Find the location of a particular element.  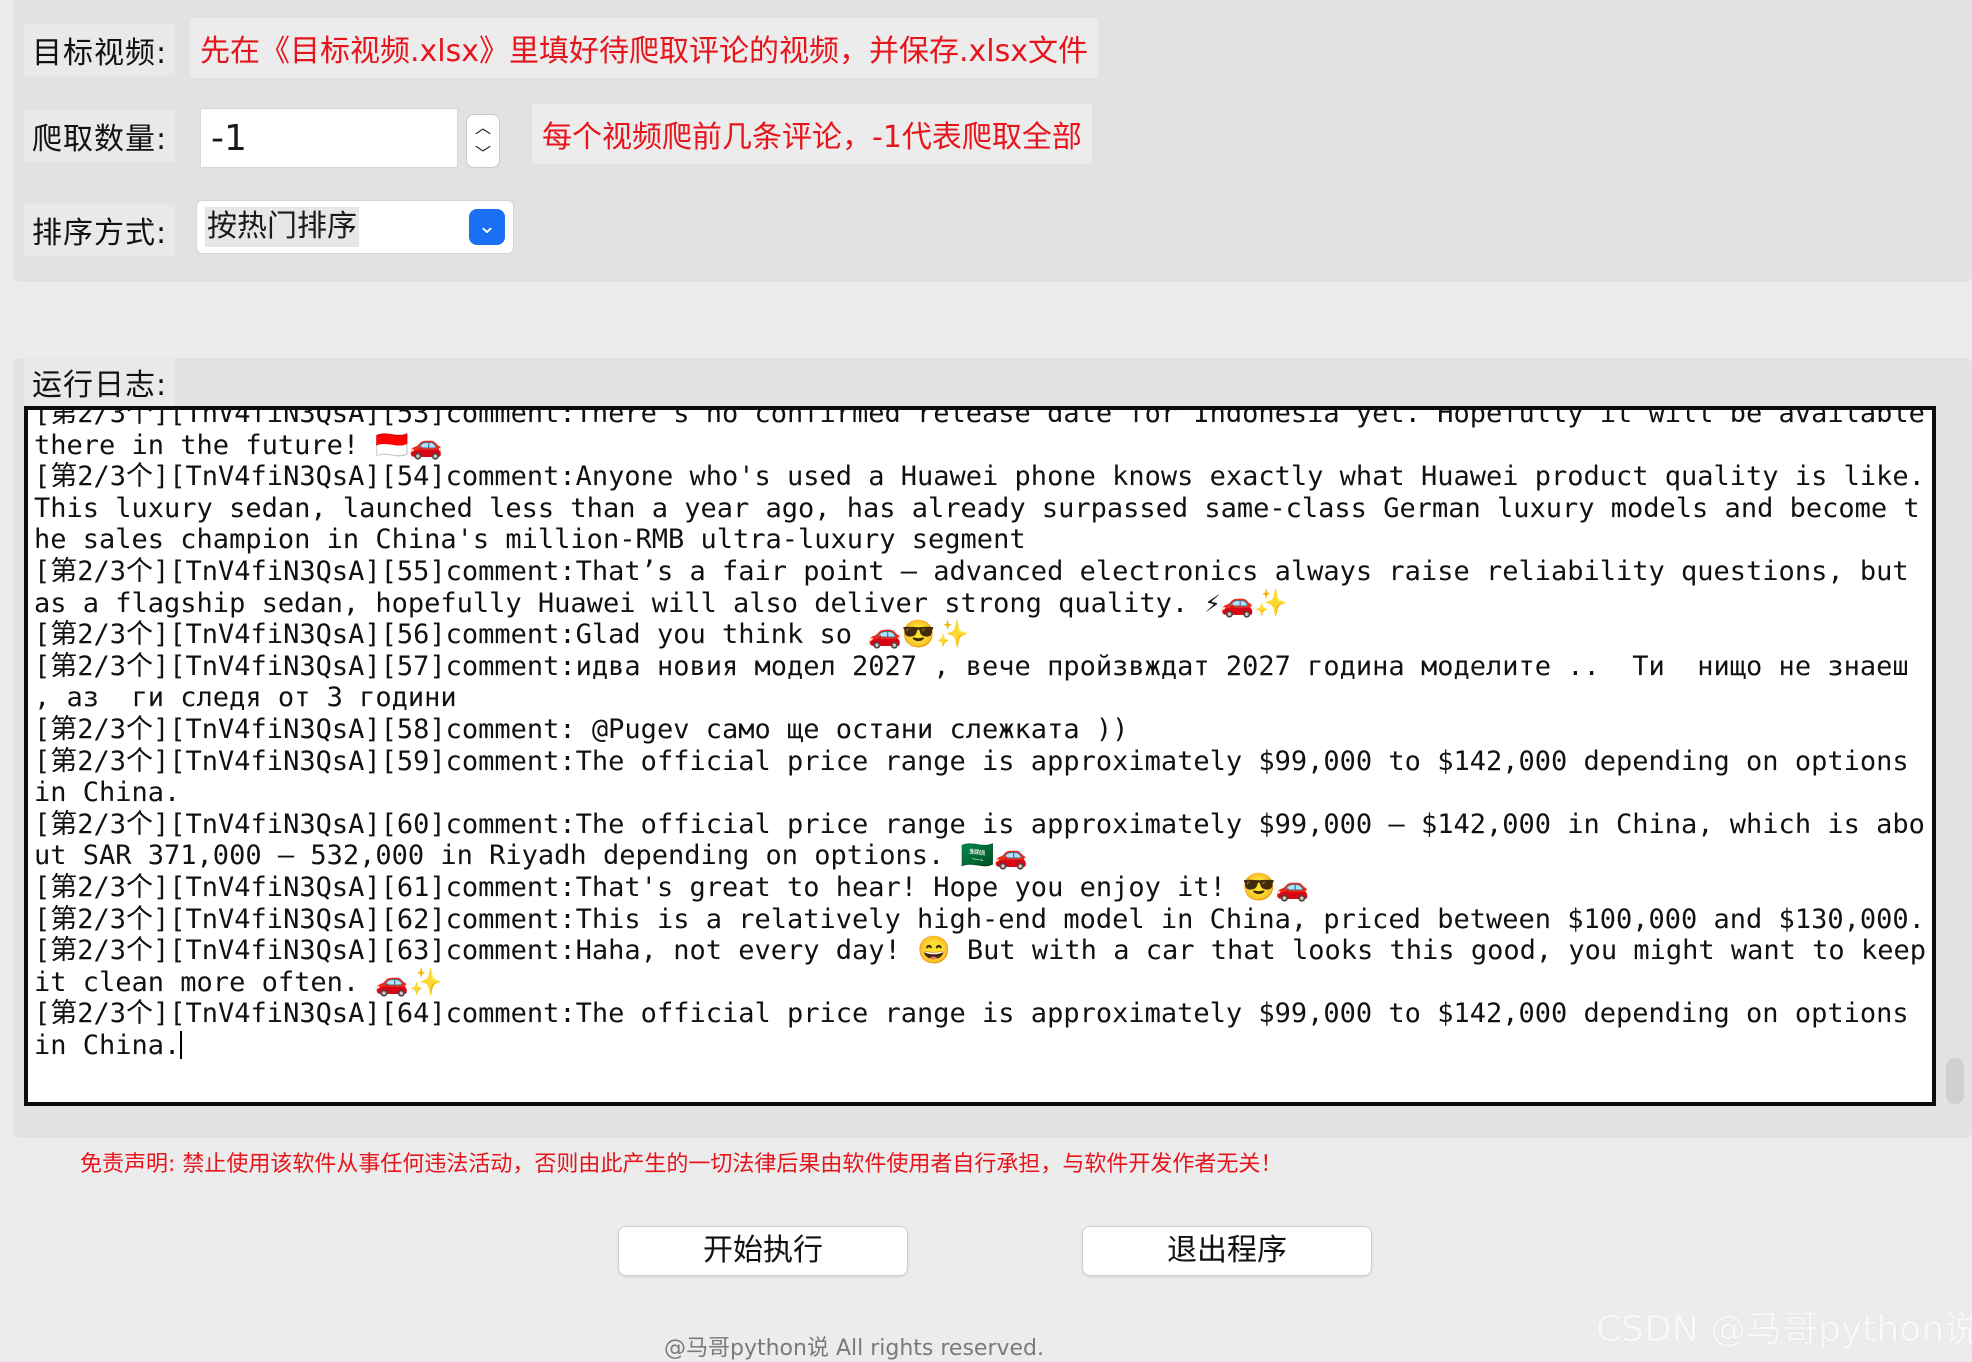

target-video-hint: 先在《目标视频.xlsx》里填好待爬取评论的视频，并保存.xlsx文件 is located at coordinates (644, 48).